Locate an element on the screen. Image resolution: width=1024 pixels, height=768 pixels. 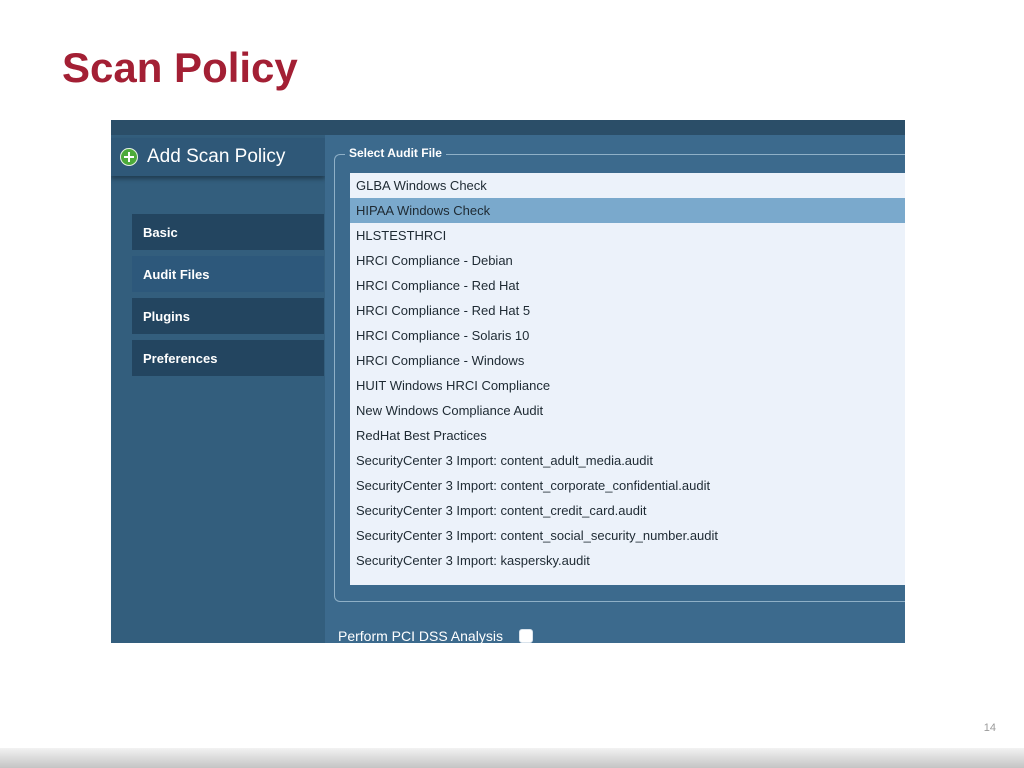
audit-file-option-selected: HIPAA Windows Check is located at coordinates (627, 210).